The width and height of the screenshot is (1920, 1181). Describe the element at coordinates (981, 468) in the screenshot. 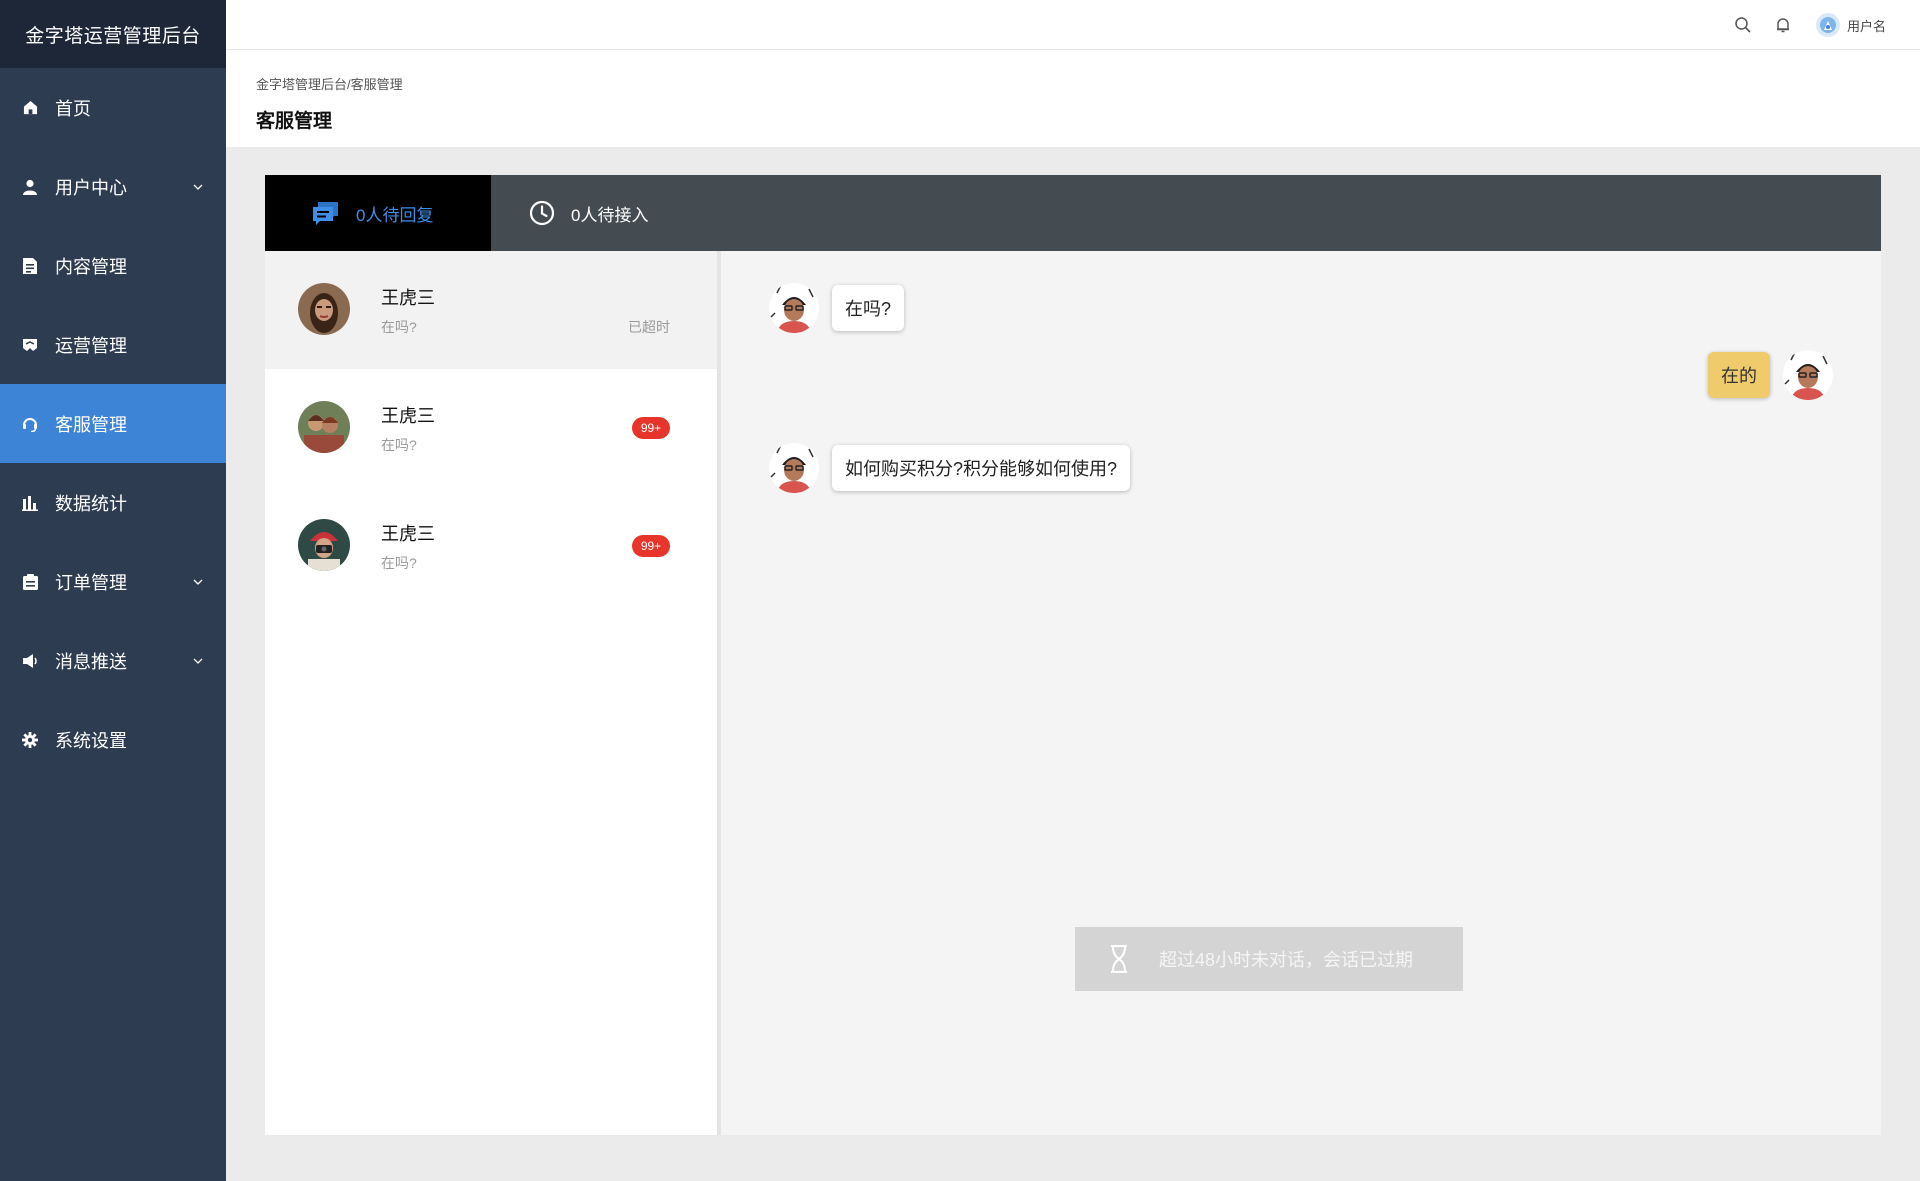

I see `message-bubble: 如何购买积分?积分能够如何使用?` at that location.